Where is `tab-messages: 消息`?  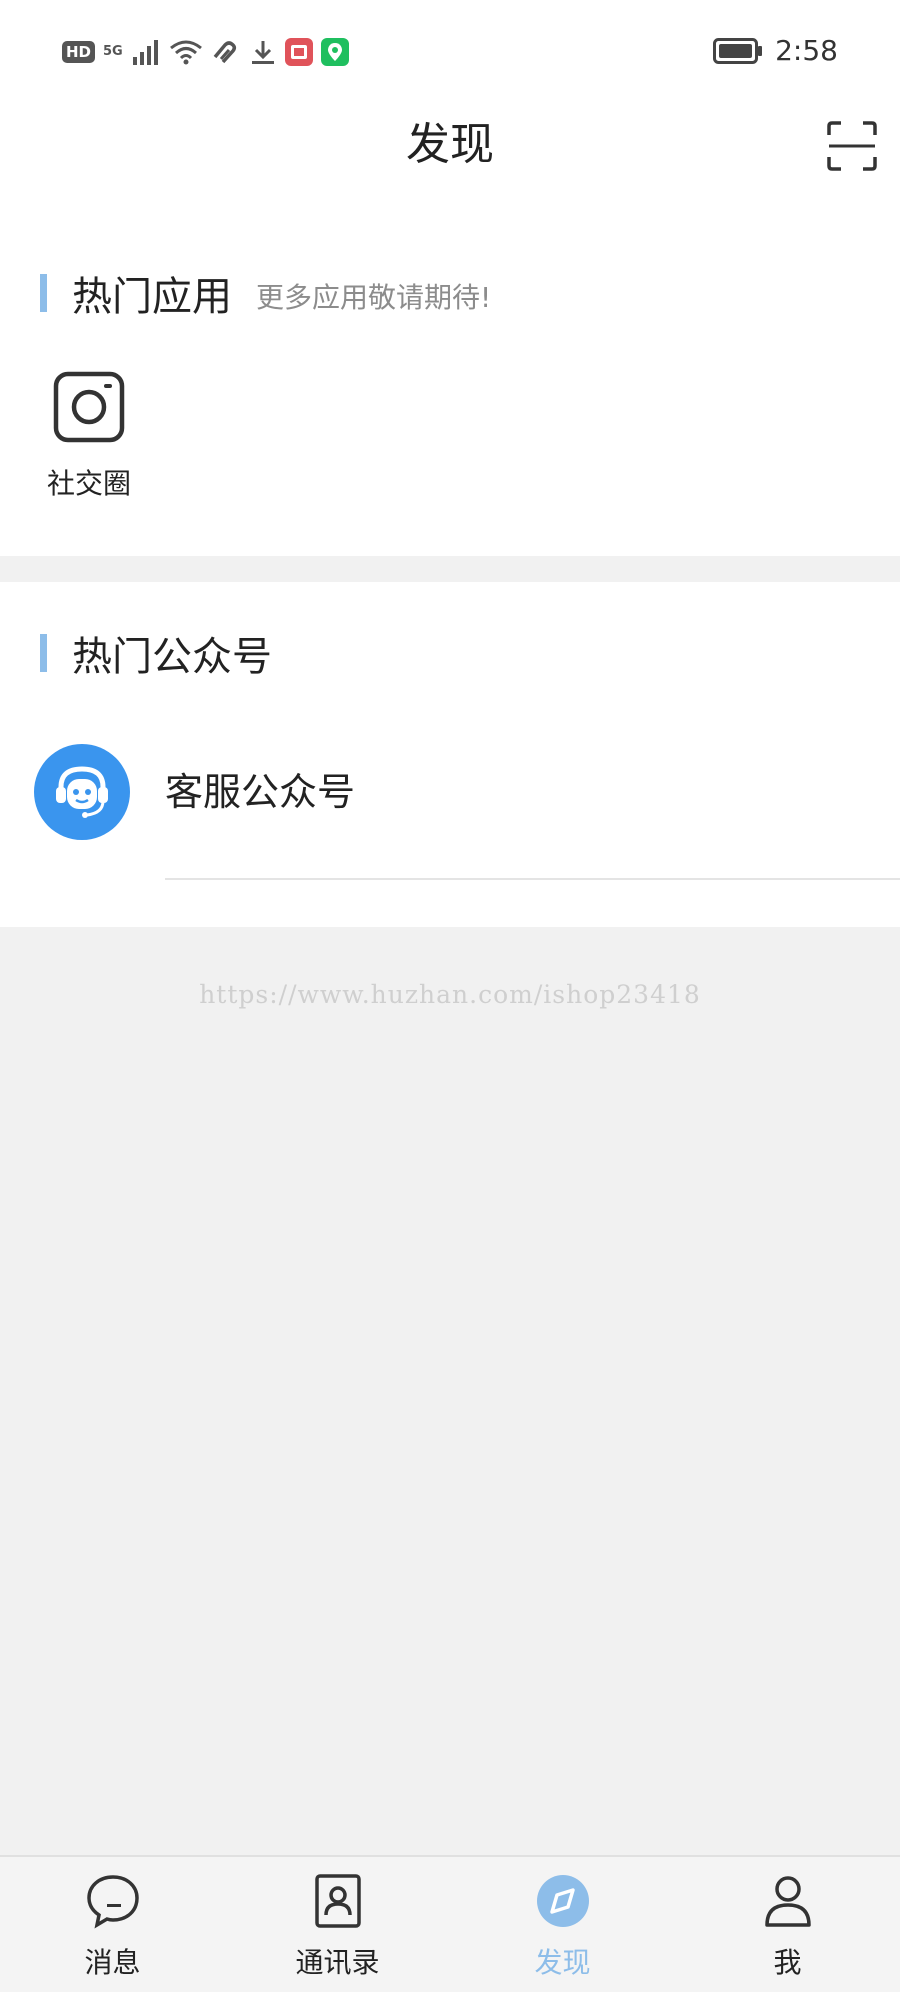 tab-messages: 消息 is located at coordinates (112, 1924).